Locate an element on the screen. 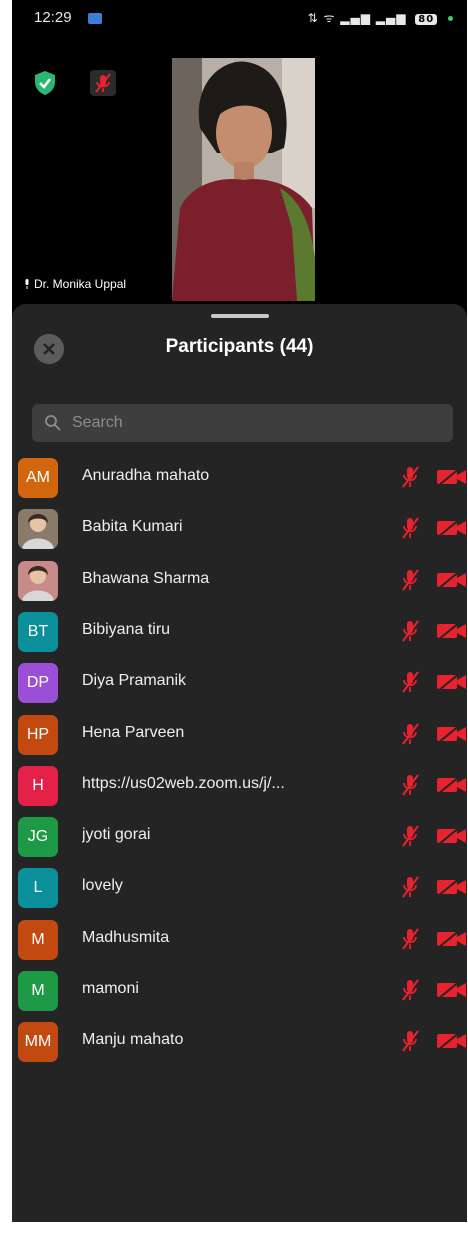 The image size is (468, 1233). panel-title: Participants (44) is located at coordinates (239, 346).